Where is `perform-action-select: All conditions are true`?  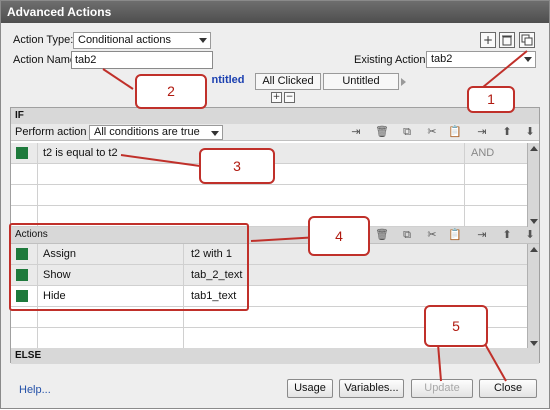 perform-action-select: All conditions are true is located at coordinates (156, 132).